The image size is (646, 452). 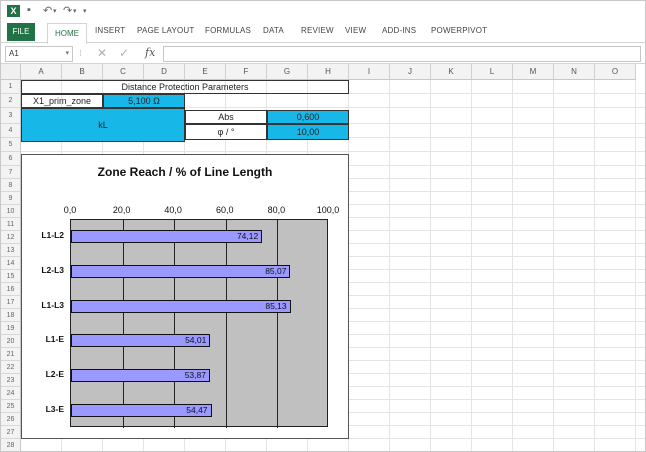 I want to click on column-header-o: O, so click(x=615, y=72).